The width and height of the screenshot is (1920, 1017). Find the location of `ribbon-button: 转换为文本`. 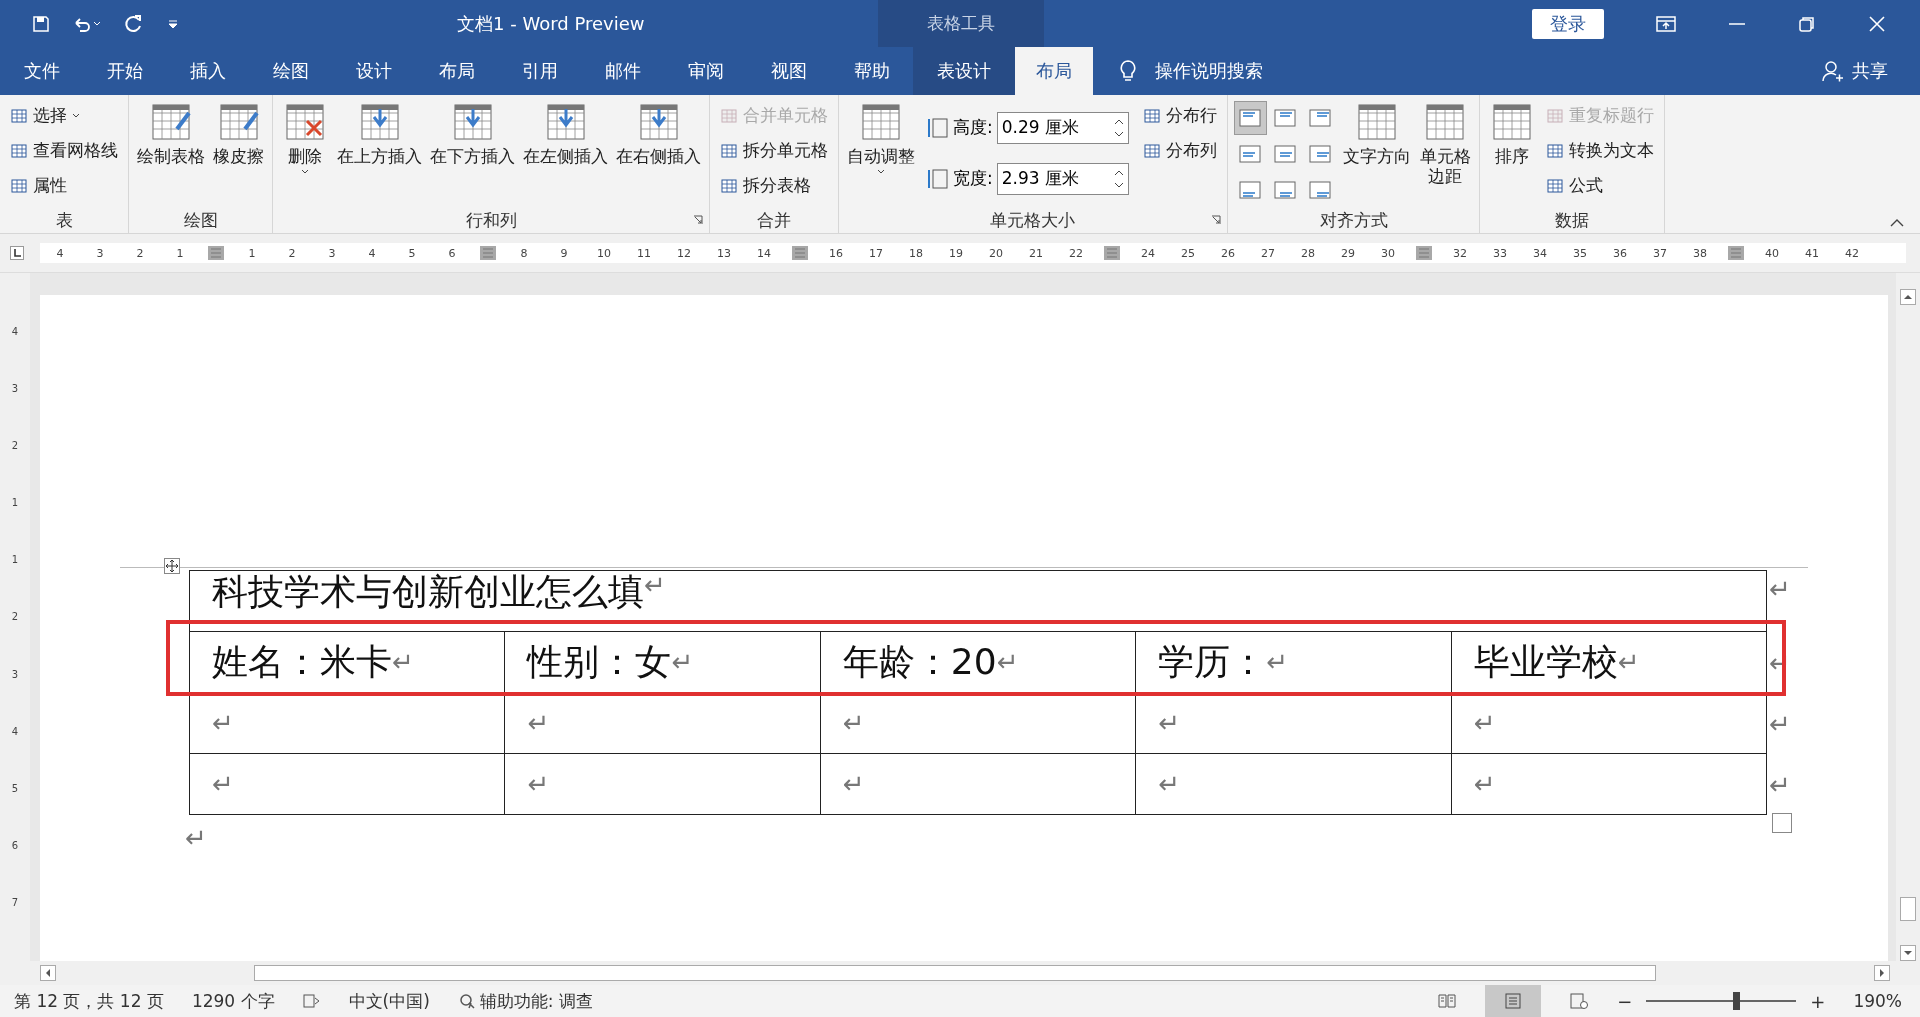

ribbon-button: 转换为文本 is located at coordinates (1600, 150).